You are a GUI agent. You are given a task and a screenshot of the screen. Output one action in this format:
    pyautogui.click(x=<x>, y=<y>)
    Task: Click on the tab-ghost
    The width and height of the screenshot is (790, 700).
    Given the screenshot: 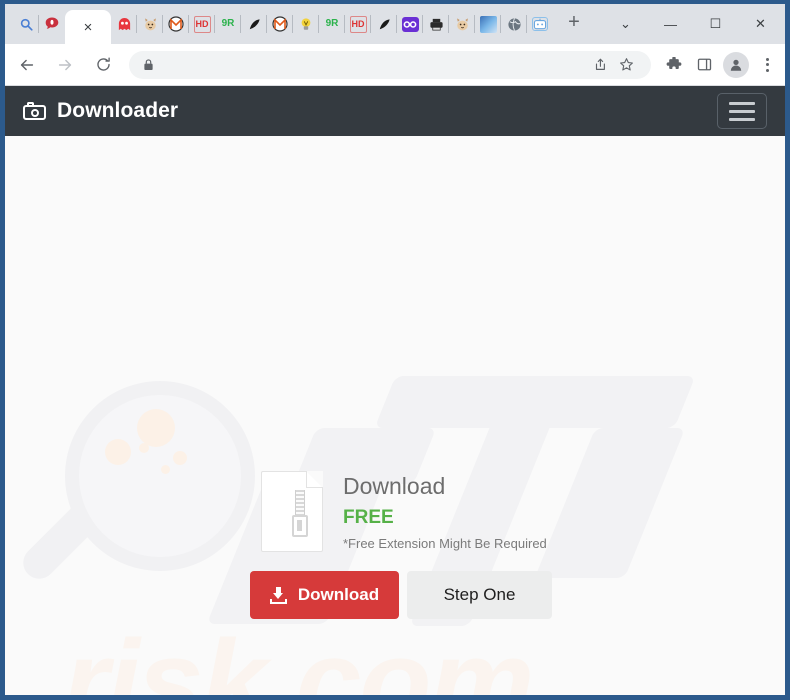 What is the action you would take?
    pyautogui.click(x=124, y=24)
    